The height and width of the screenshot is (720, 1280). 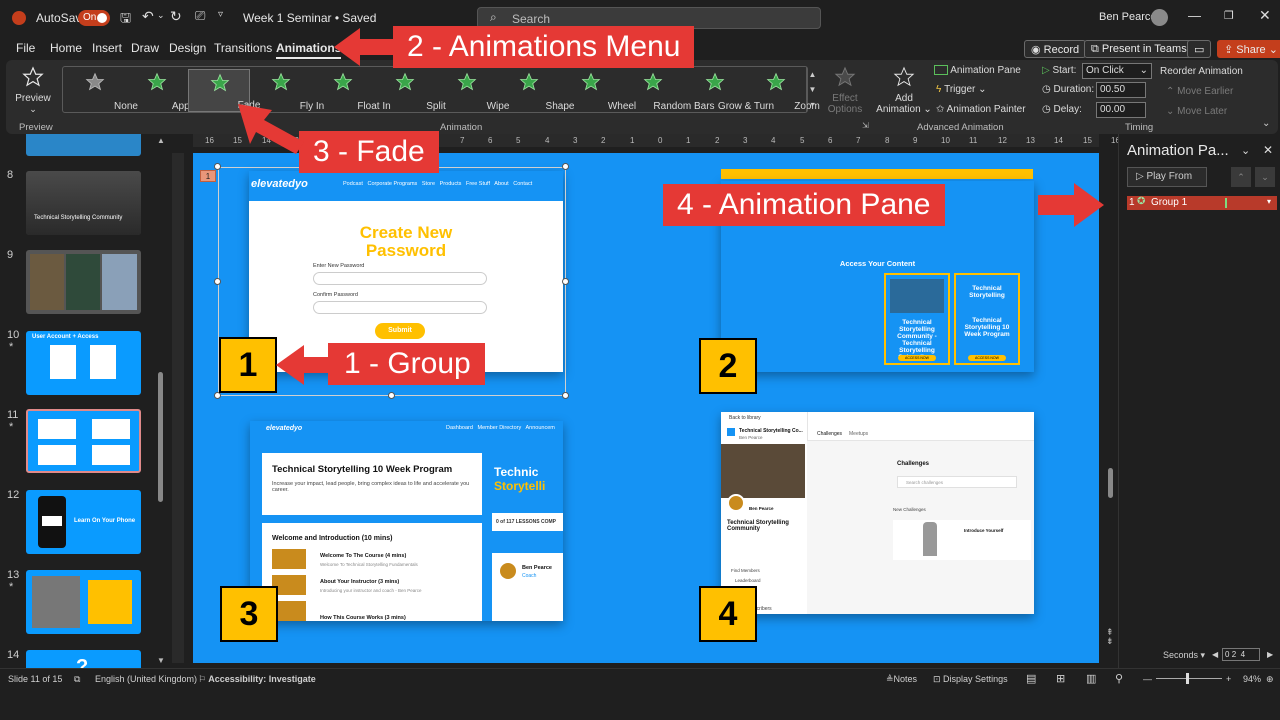 I want to click on timeline-left-icon: ◀, so click(x=1215, y=654).